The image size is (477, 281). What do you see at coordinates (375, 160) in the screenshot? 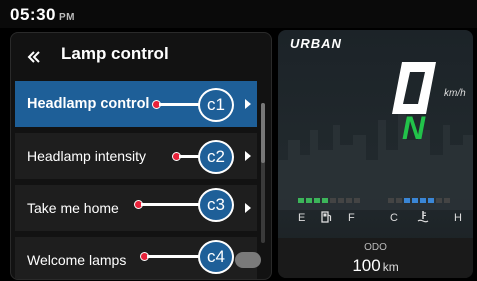
I see `city-skyline-graphic` at bounding box center [375, 160].